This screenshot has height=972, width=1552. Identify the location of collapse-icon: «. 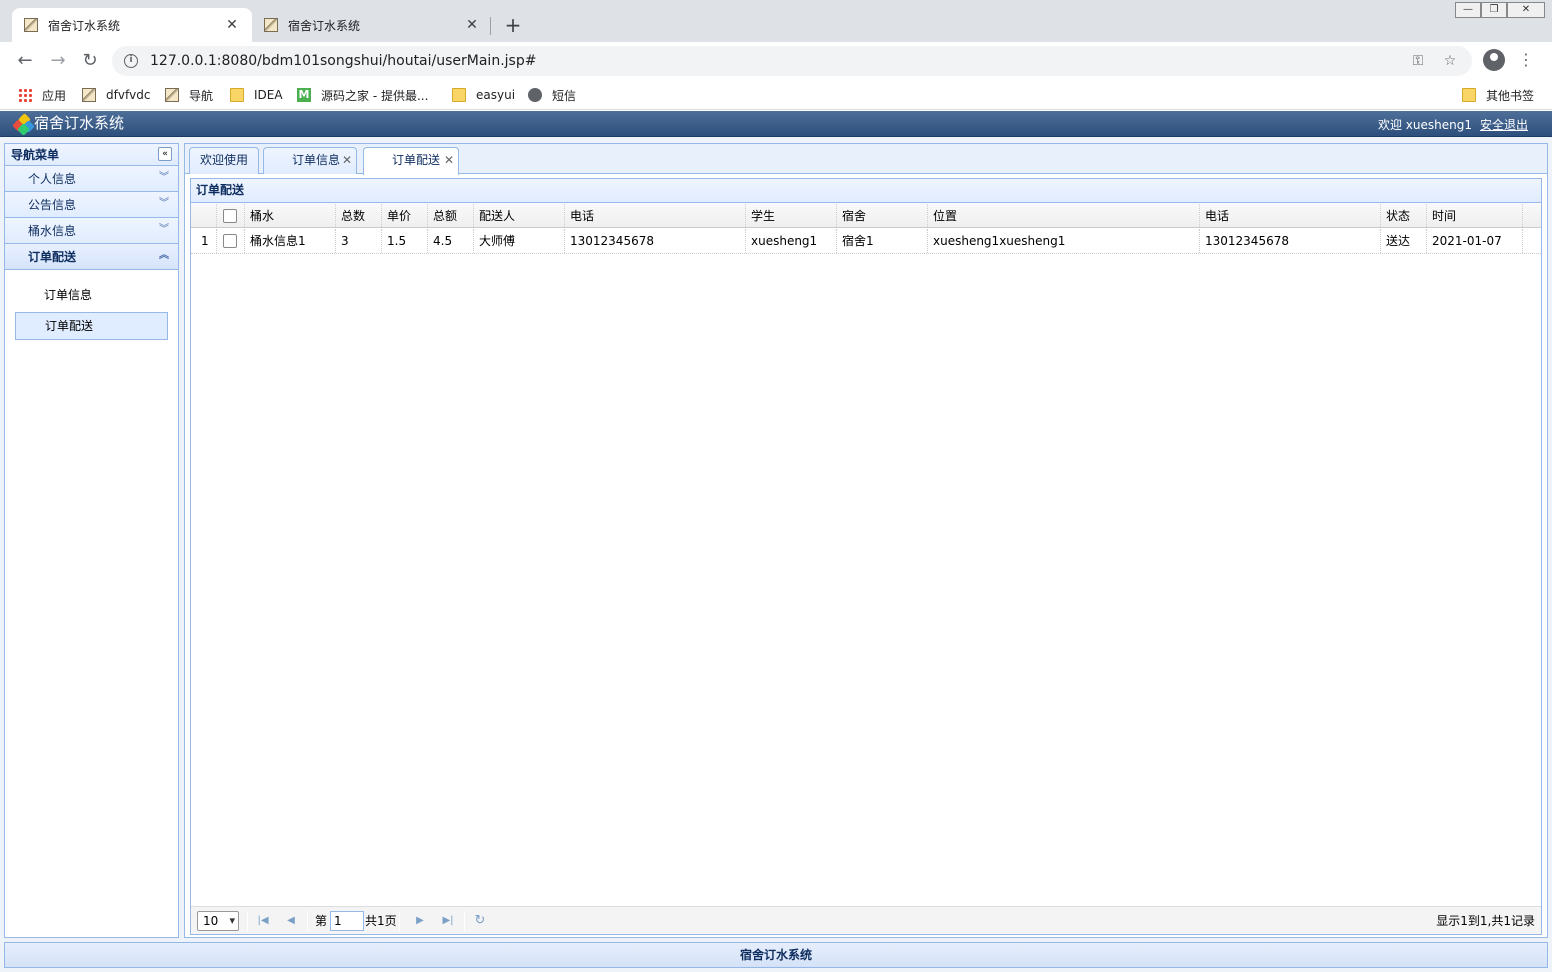
(165, 154).